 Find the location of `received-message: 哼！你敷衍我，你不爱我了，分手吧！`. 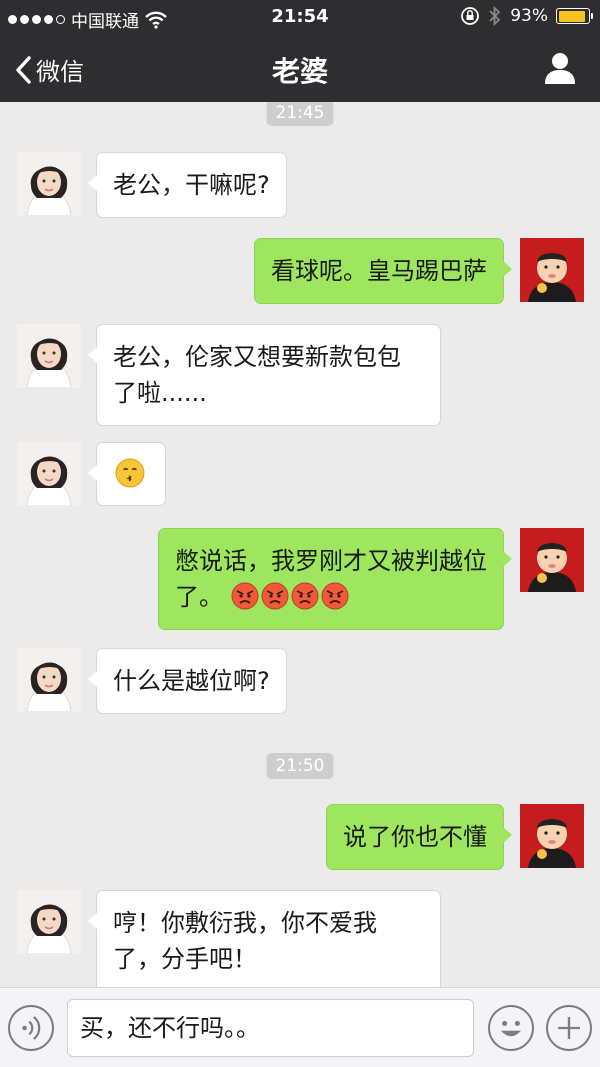

received-message: 哼！你敷衍我，你不爱我了，分手吧！ is located at coordinates (264, 938).